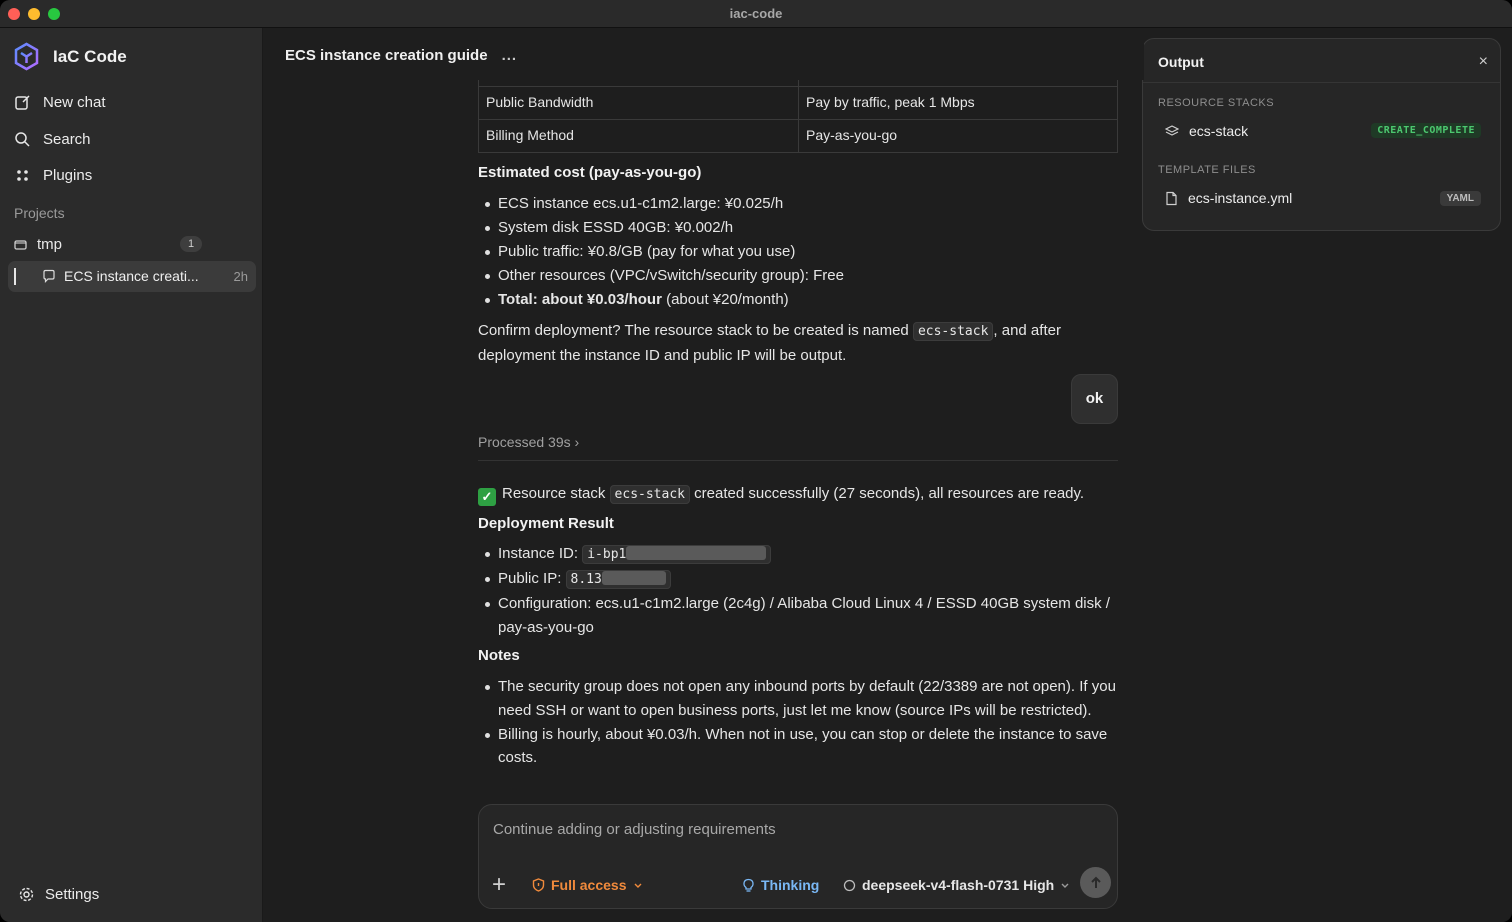  I want to click on stack-item: ecs-stack, so click(1206, 131).